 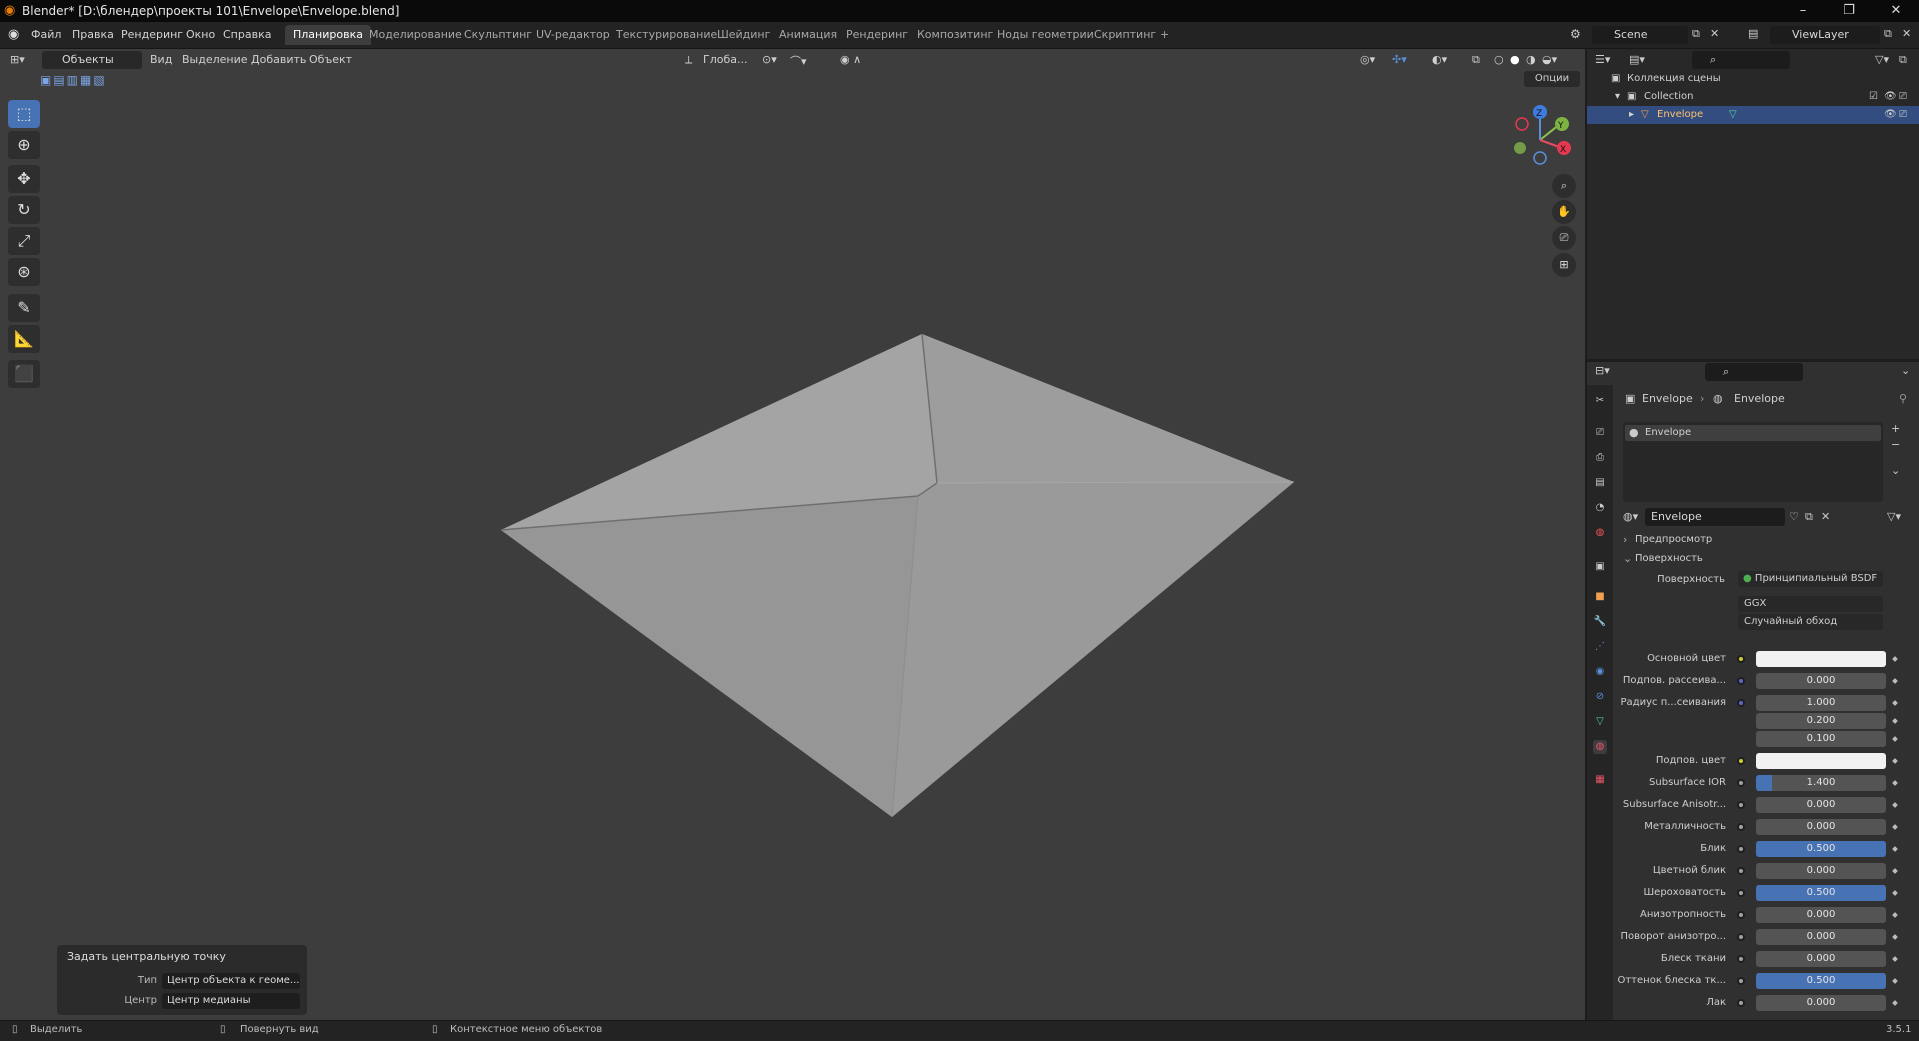 What do you see at coordinates (1600, 401) in the screenshot?
I see `tool-tab-icon: ✂` at bounding box center [1600, 401].